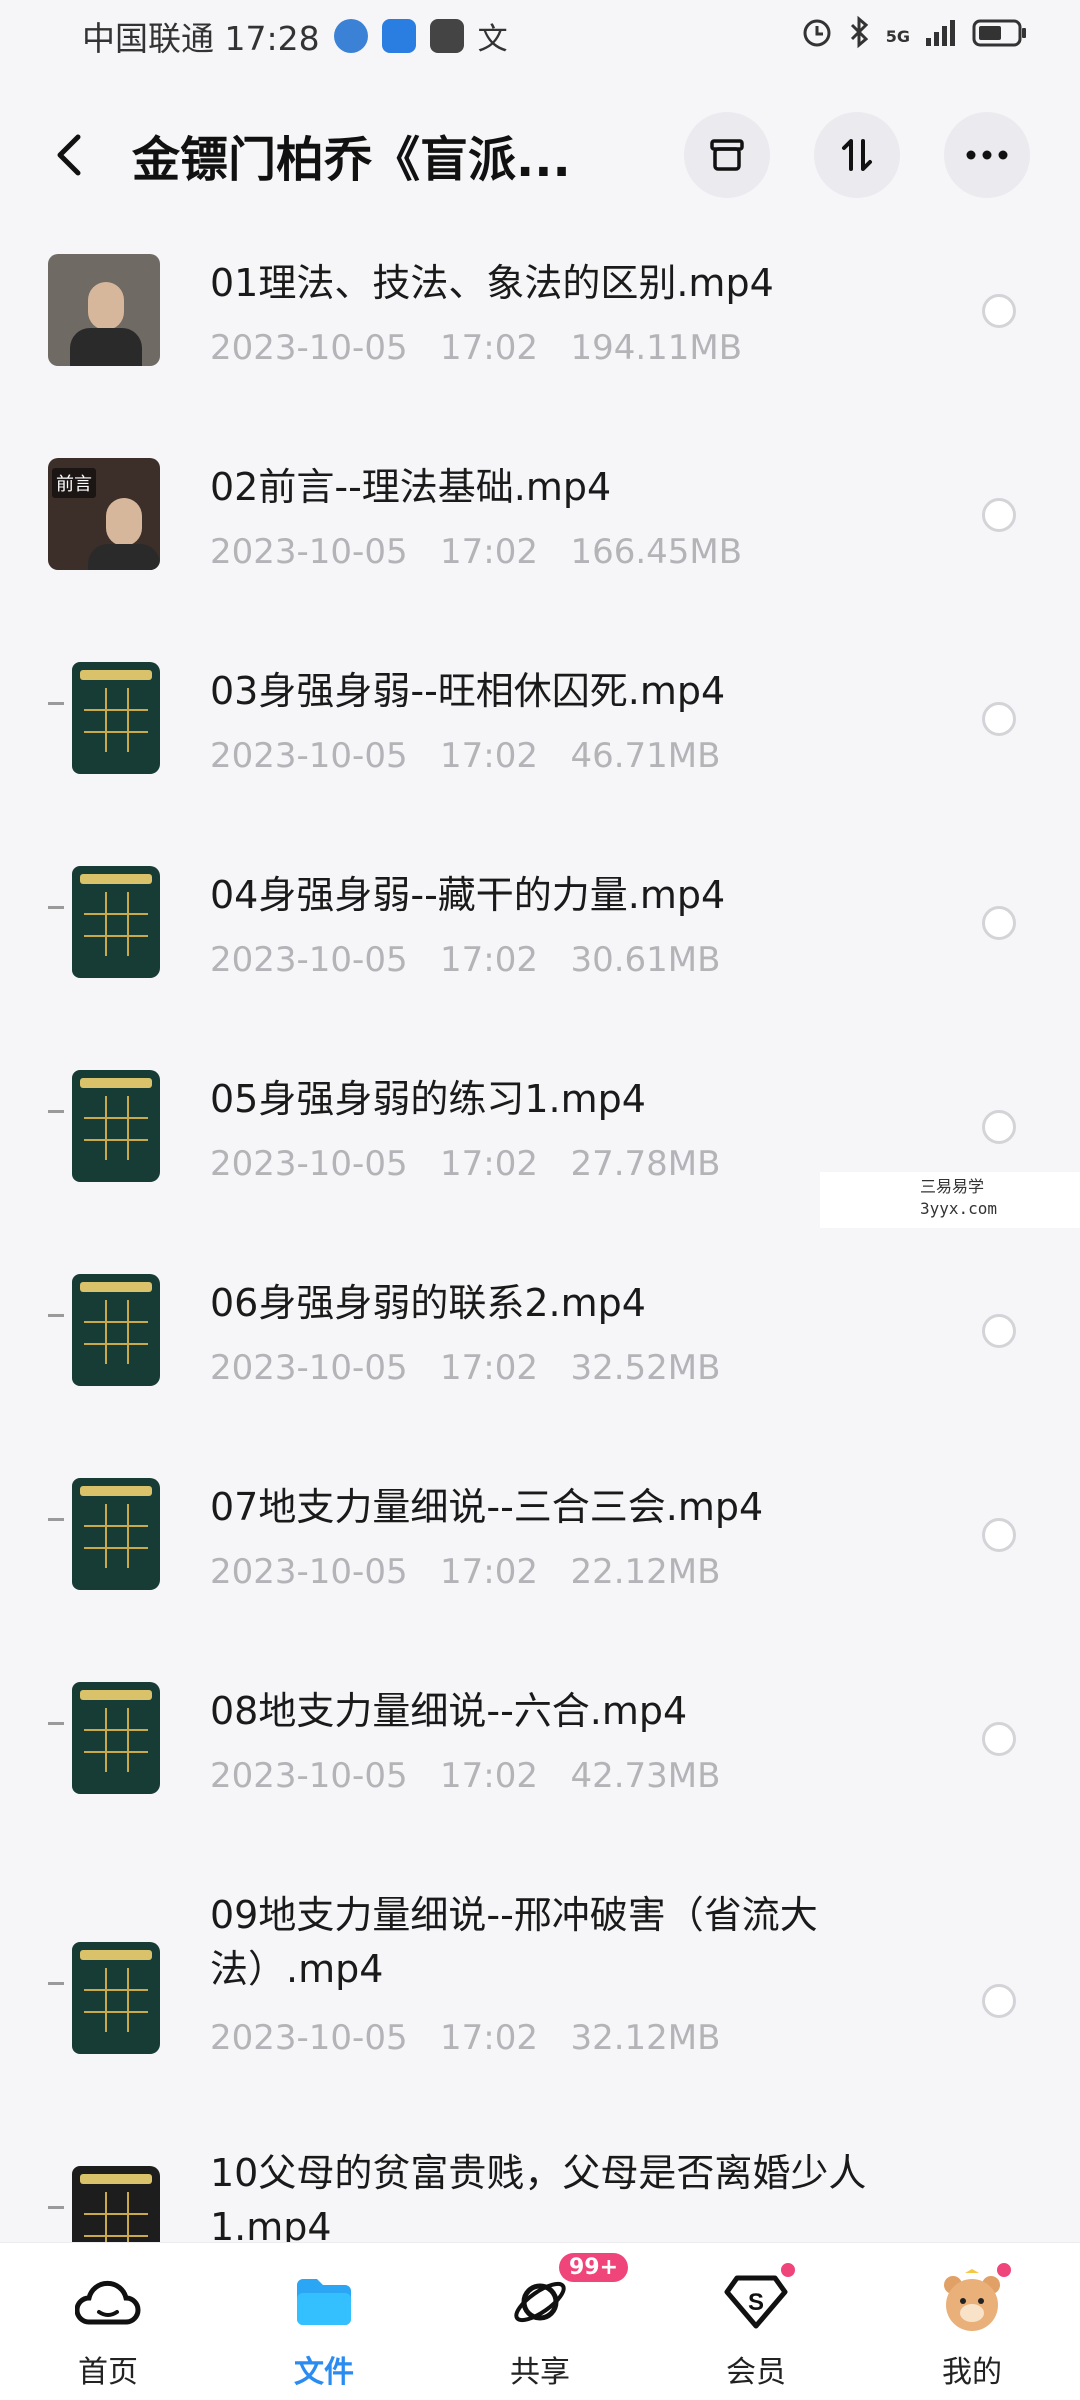  Describe the element at coordinates (487, 1507) in the screenshot. I see `file-name: 07地支力量细说--三合三会.mp4` at that location.